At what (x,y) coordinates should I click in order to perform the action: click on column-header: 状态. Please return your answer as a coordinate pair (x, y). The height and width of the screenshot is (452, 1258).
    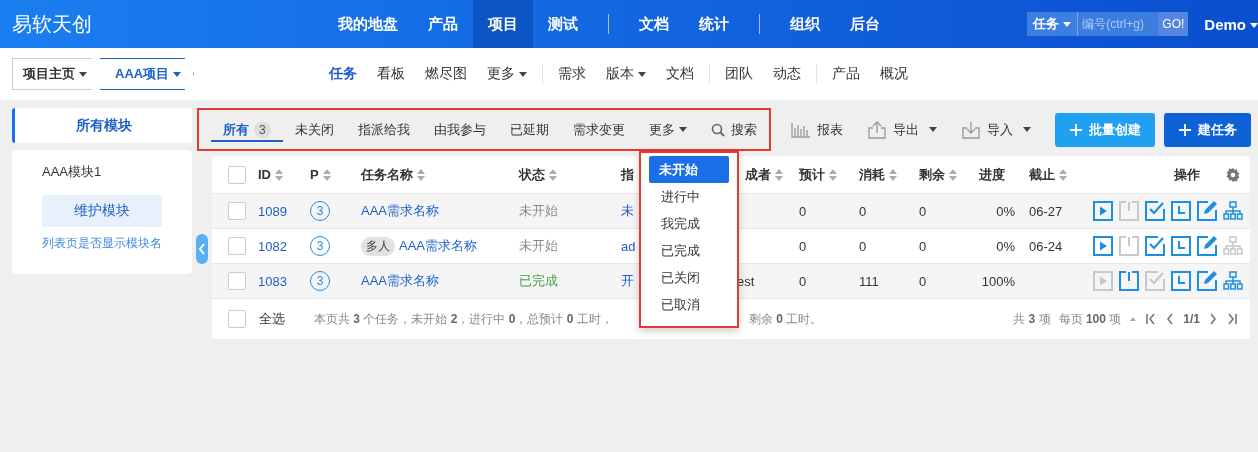
    Looking at the image, I should click on (532, 174).